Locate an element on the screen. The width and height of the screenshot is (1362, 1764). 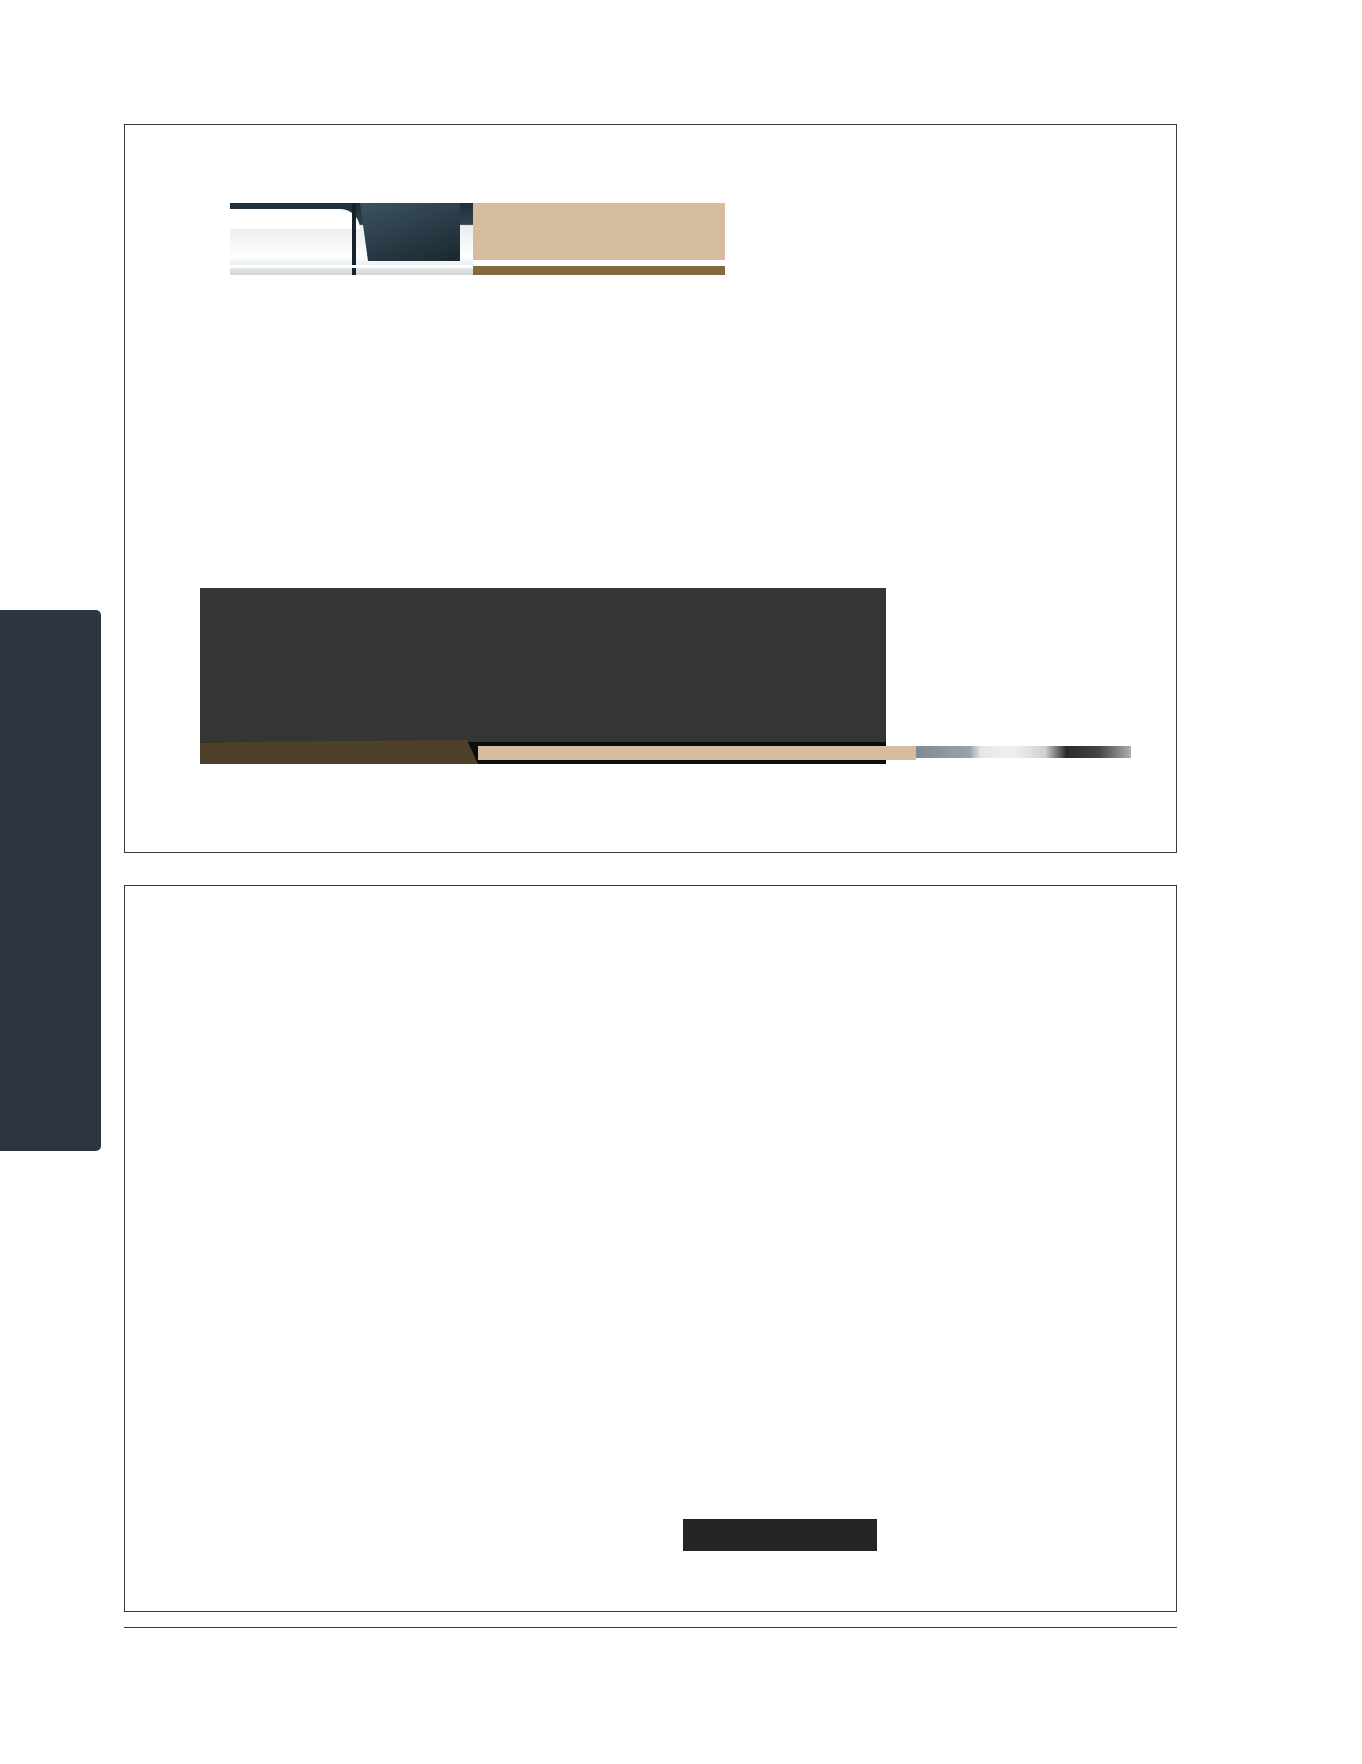
bus-stripe is located at coordinates (351, 266).